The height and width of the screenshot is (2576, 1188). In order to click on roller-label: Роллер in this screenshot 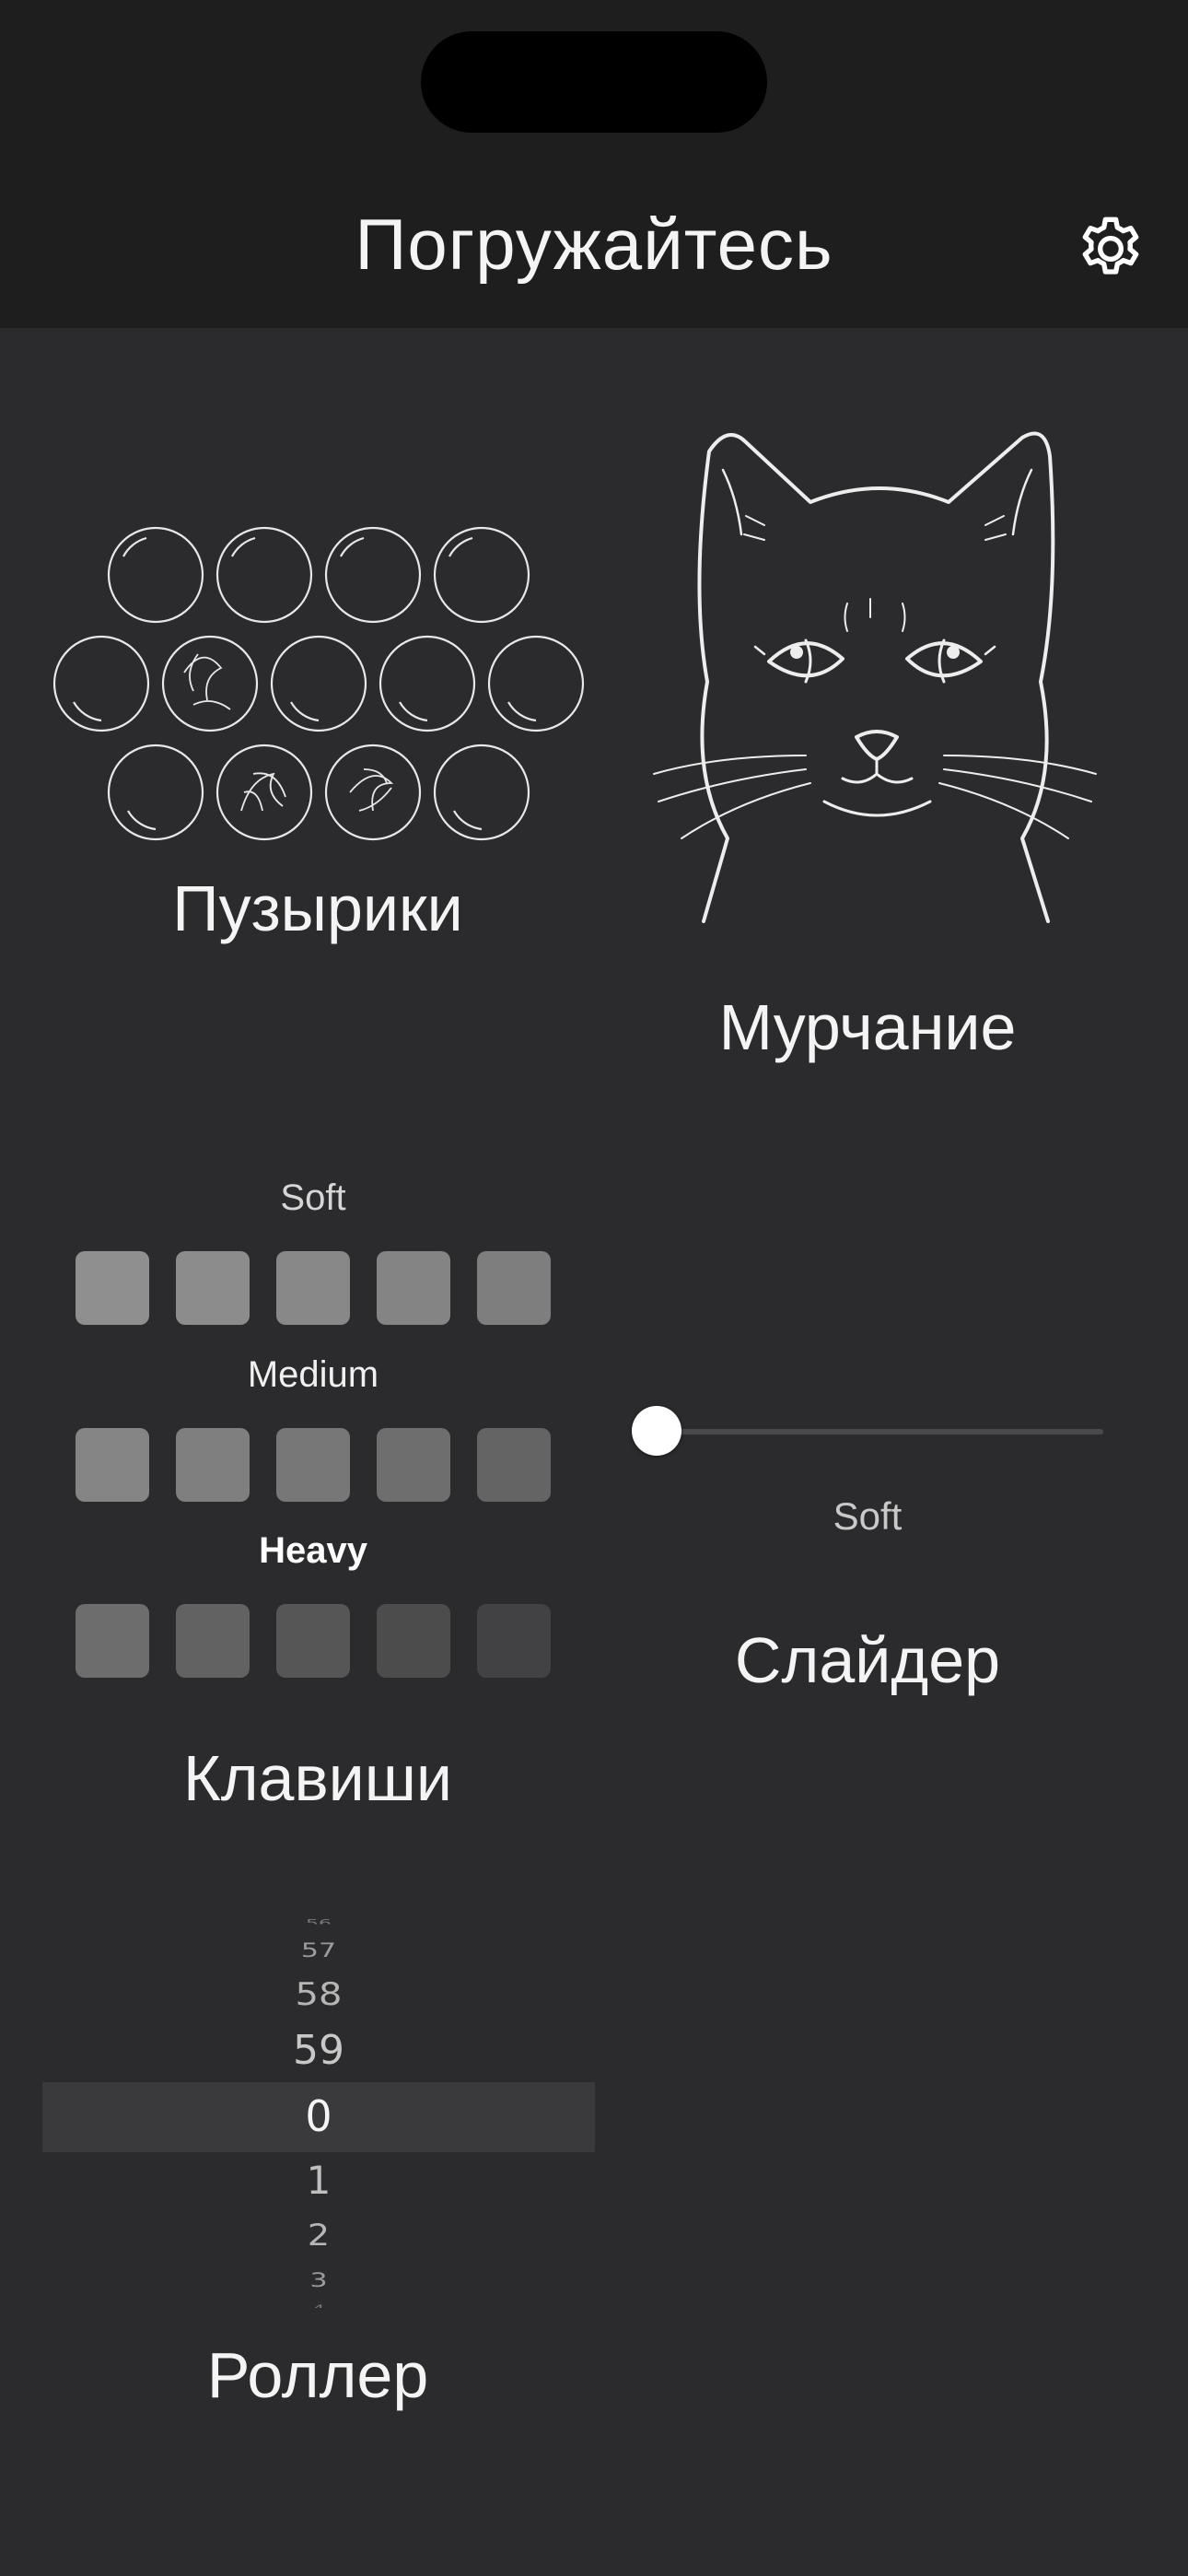, I will do `click(317, 2375)`.